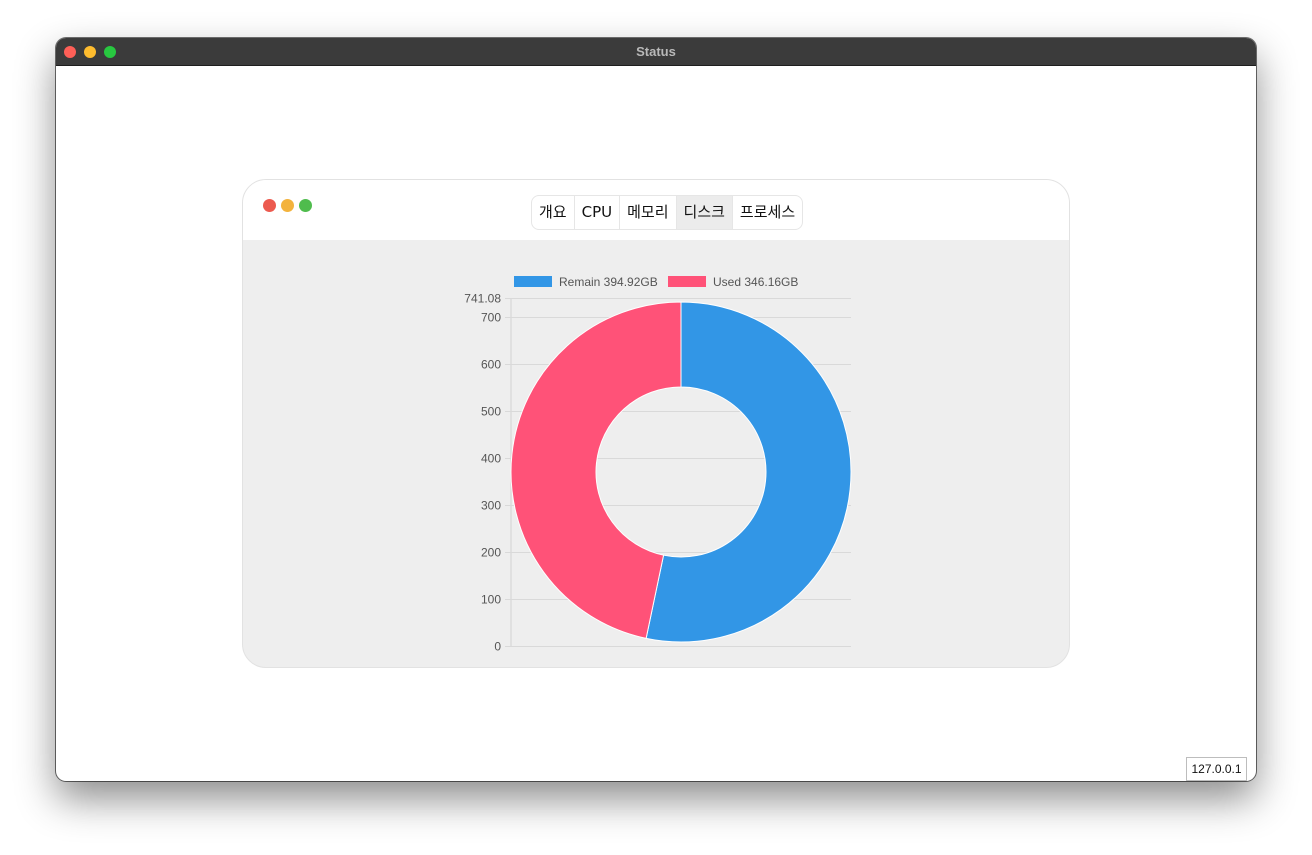 Image resolution: width=1312 pixels, height=855 pixels. What do you see at coordinates (533, 281) in the screenshot?
I see `legend-remain-swatch` at bounding box center [533, 281].